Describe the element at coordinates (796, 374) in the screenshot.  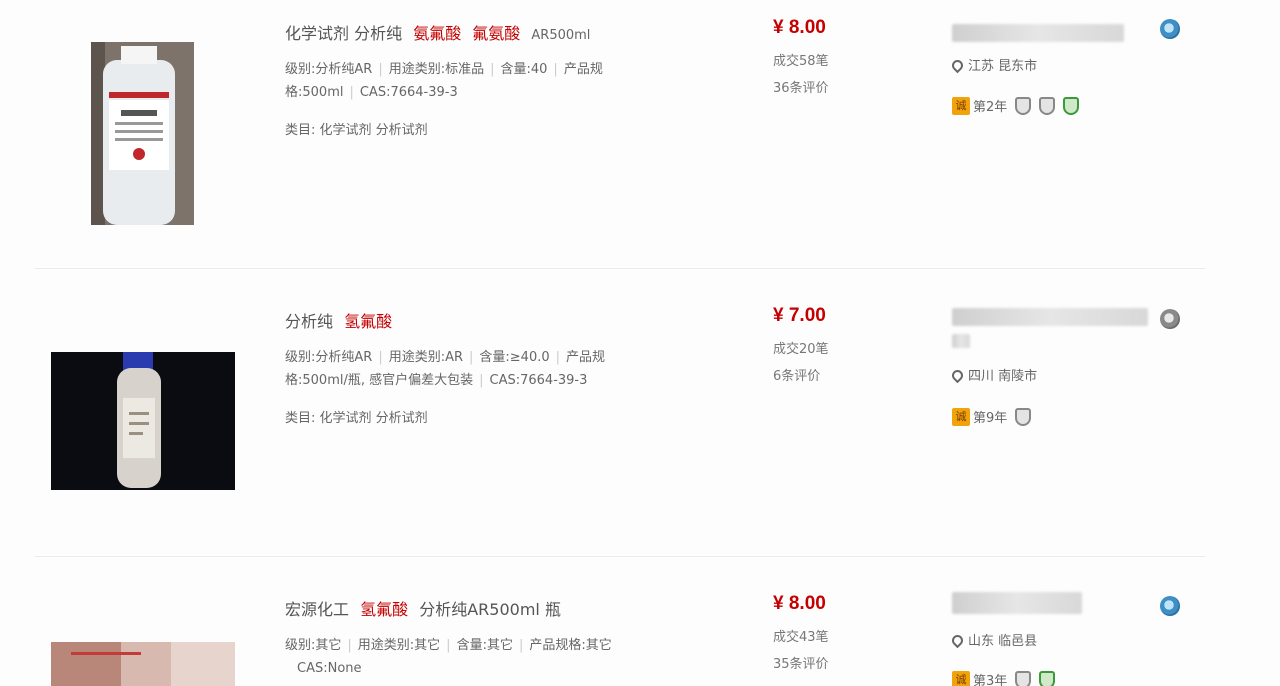
I see `review-count: 6条评价` at that location.